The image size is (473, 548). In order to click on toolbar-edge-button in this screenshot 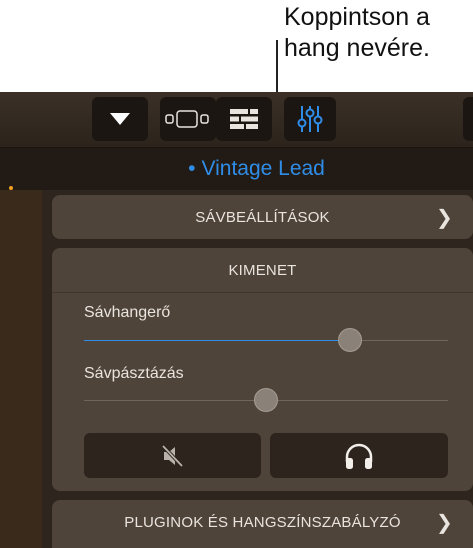, I will do `click(468, 119)`.